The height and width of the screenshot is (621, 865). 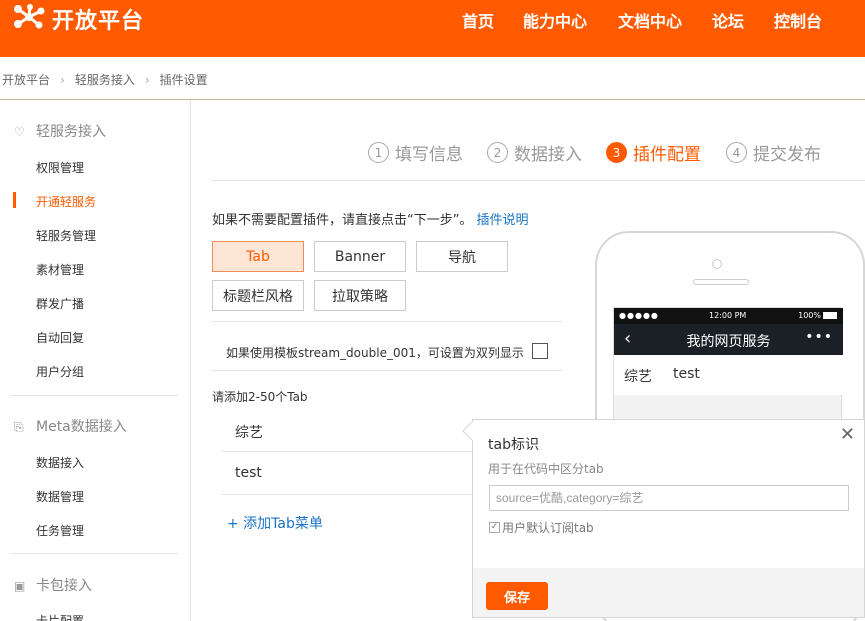 What do you see at coordinates (728, 339) in the screenshot?
I see `phone-nav-bar: ‹ 我的网页服务 •••` at bounding box center [728, 339].